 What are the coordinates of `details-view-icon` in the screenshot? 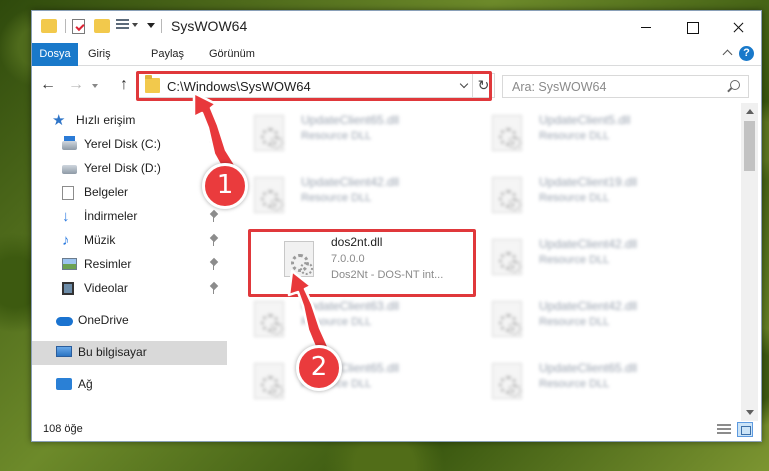 It's located at (724, 430).